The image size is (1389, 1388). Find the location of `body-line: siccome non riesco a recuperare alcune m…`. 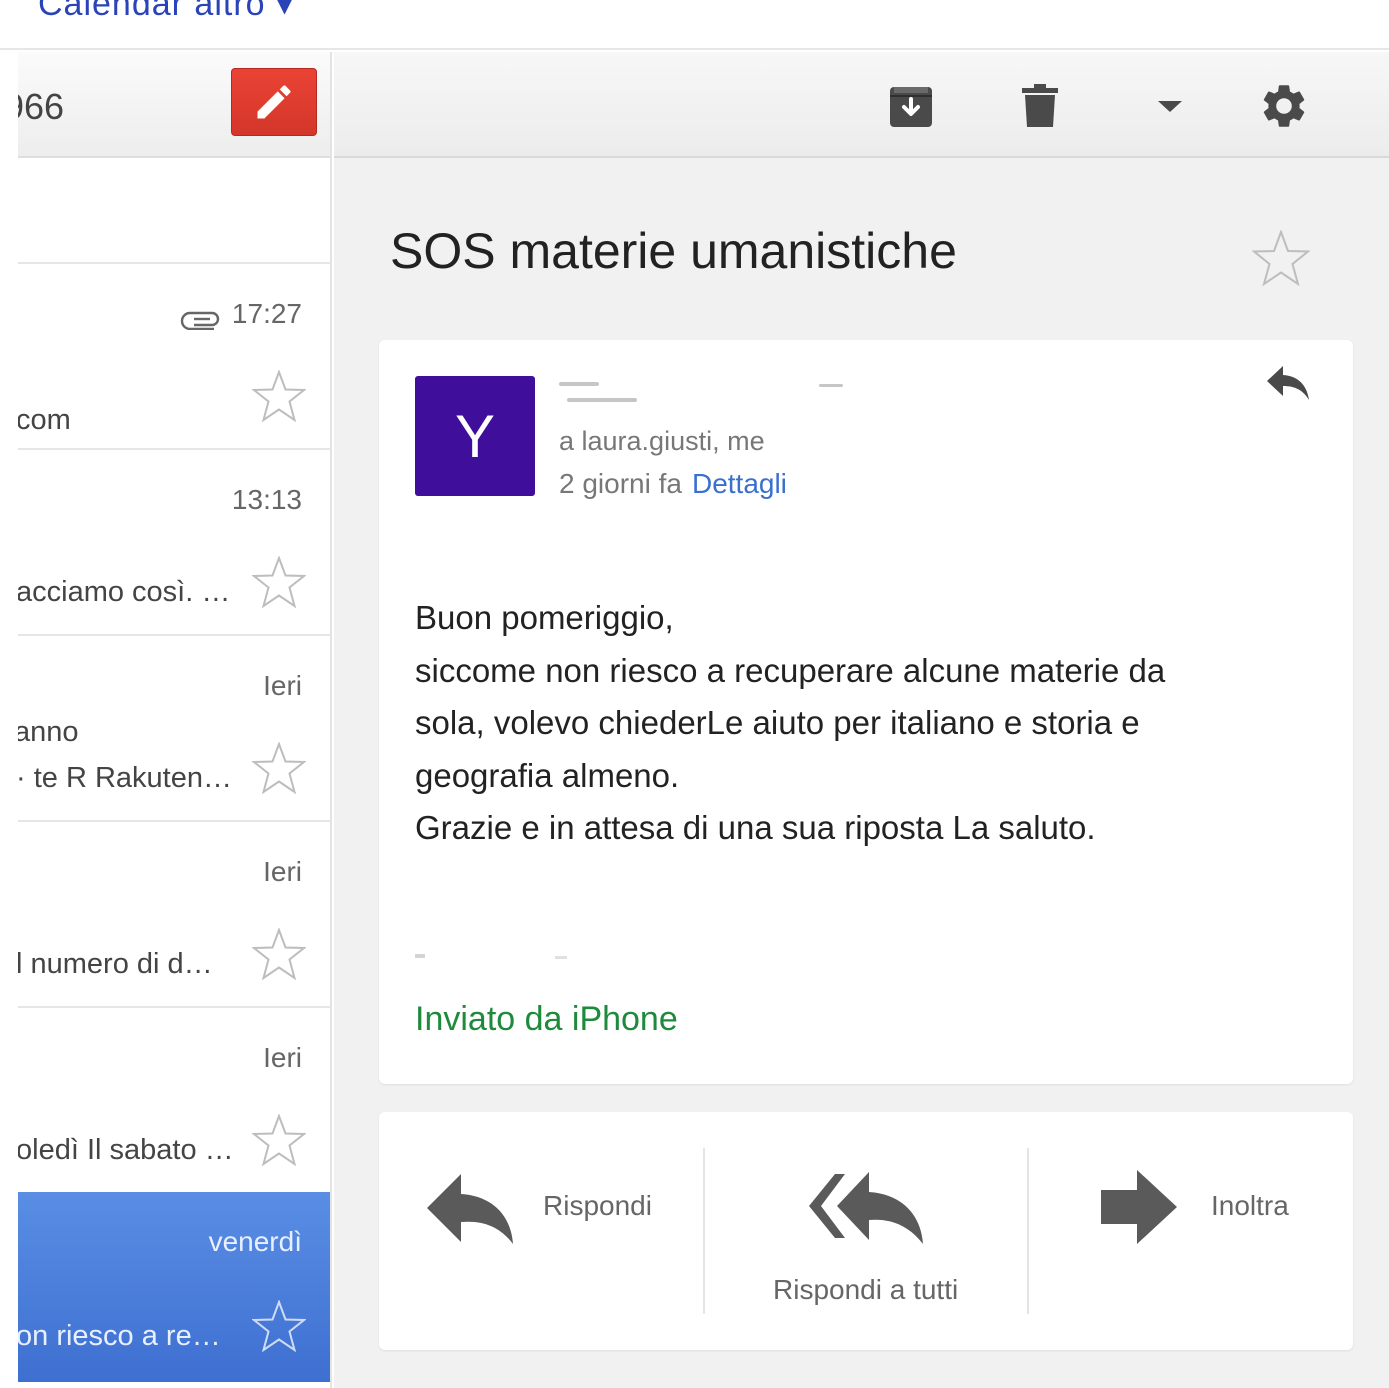

body-line: siccome non riesco a recuperare alcune m… is located at coordinates (790, 670).